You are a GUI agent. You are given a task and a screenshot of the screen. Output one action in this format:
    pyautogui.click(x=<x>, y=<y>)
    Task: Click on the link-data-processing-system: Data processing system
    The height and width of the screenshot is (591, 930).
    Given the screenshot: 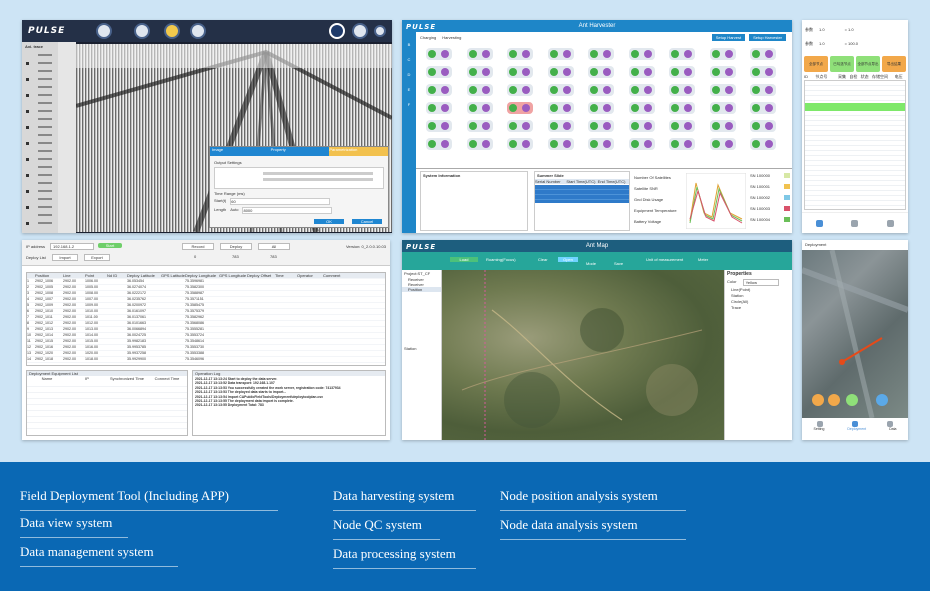 What is the action you would take?
    pyautogui.click(x=404, y=557)
    